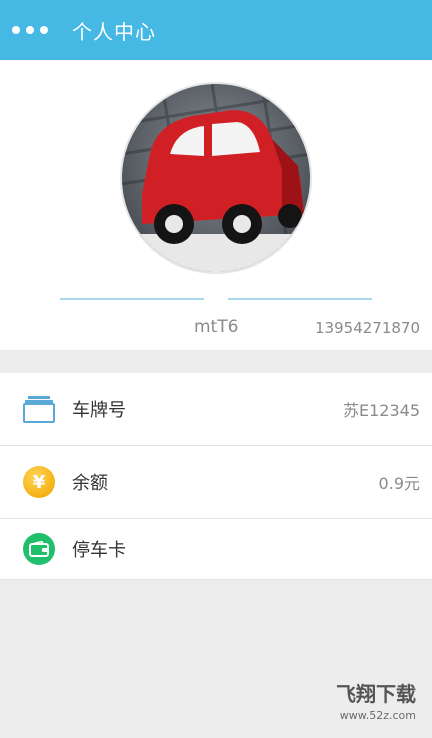 This screenshot has width=432, height=738. What do you see at coordinates (216, 409) in the screenshot?
I see `list-item-plate-number: 车牌号 苏E12345` at bounding box center [216, 409].